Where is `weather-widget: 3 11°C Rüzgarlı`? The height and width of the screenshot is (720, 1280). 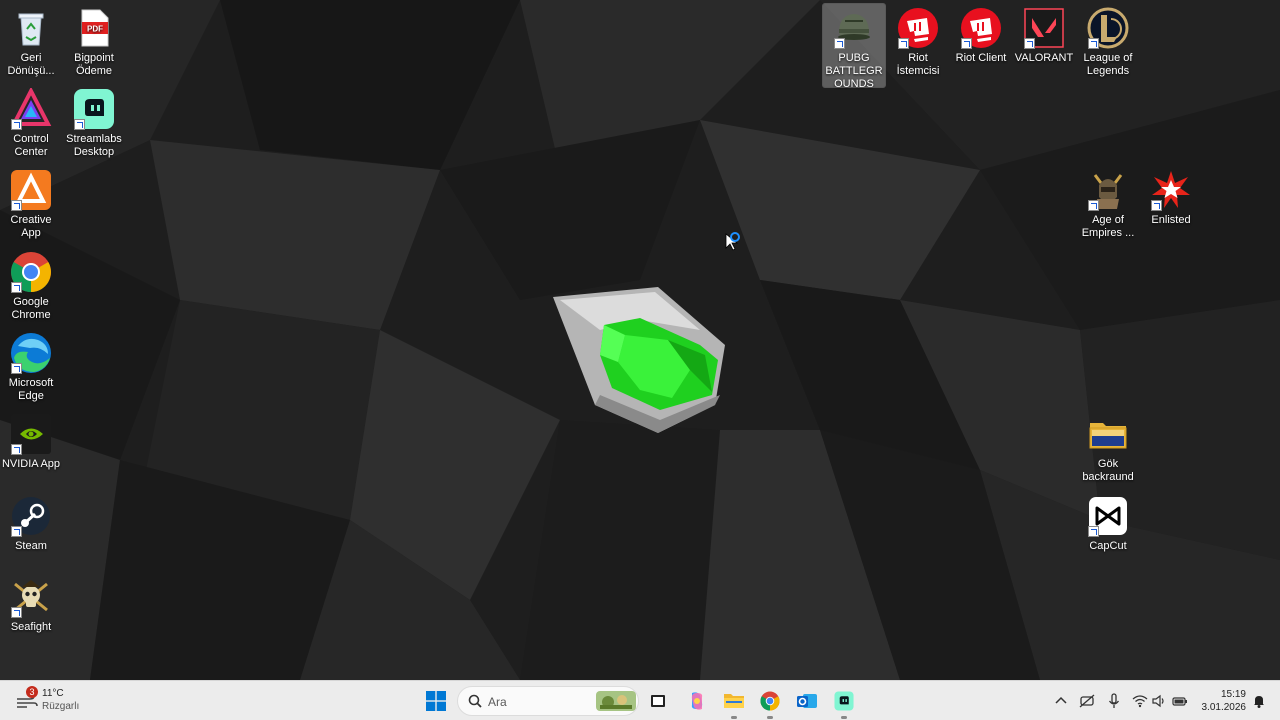
weather-widget: 3 11°C Rüzgarlı is located at coordinates (57, 701).